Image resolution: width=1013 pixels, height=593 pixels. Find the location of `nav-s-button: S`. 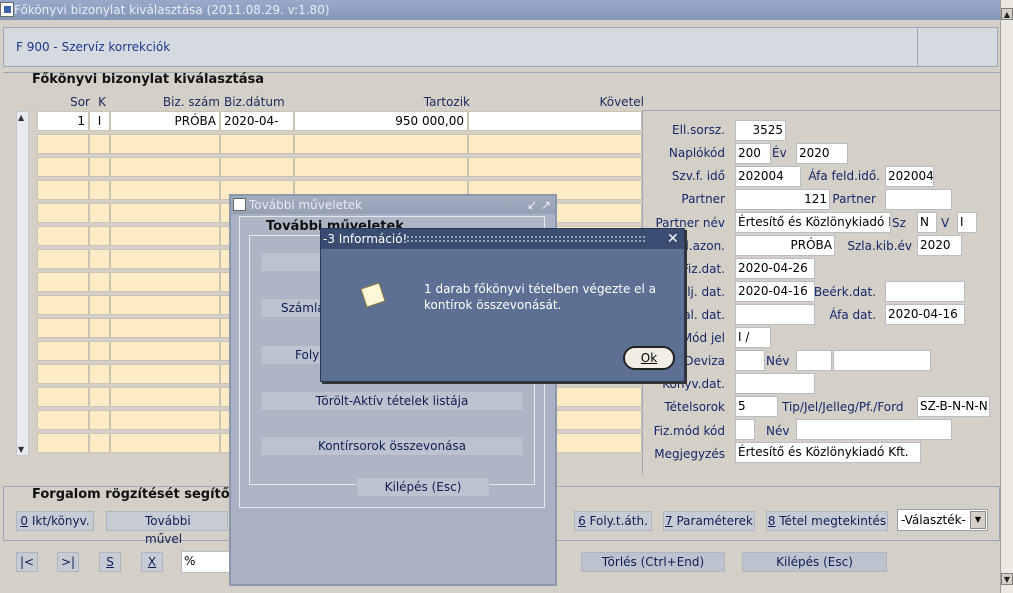

nav-s-button: S is located at coordinates (110, 562).